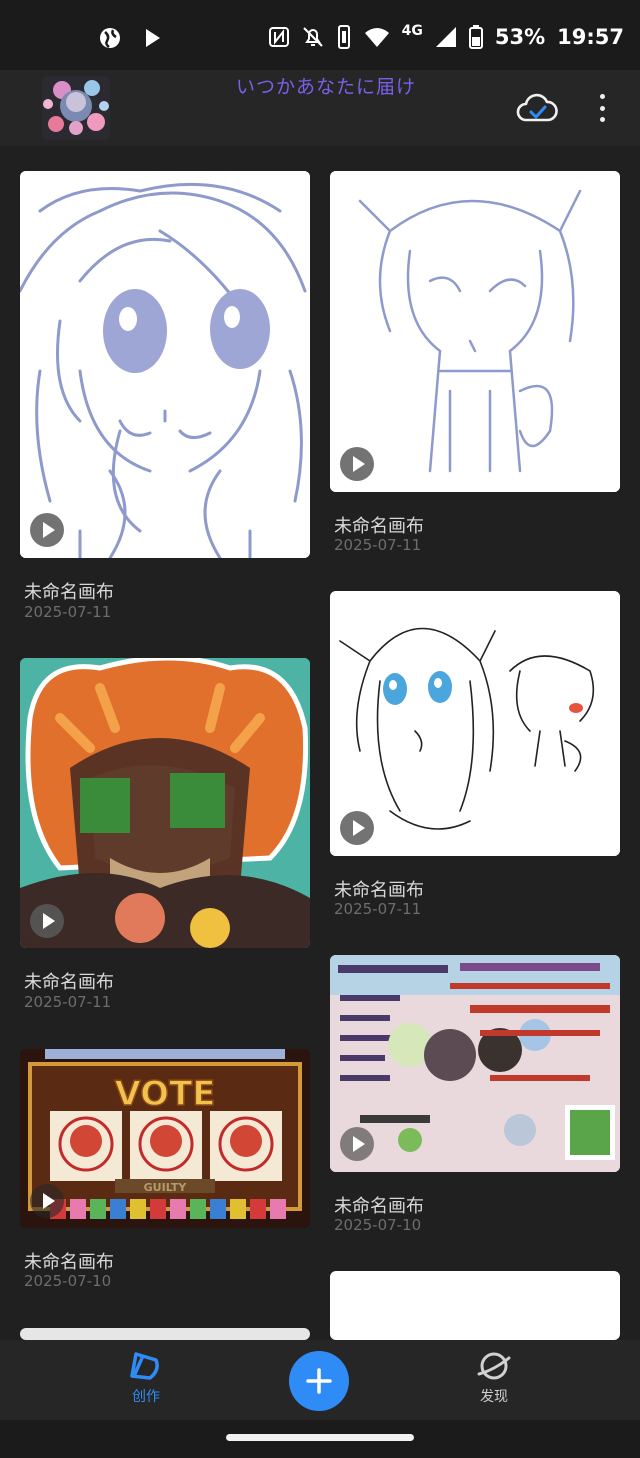 The width and height of the screenshot is (640, 1458). What do you see at coordinates (153, 38) in the screenshot?
I see `play-store-icon` at bounding box center [153, 38].